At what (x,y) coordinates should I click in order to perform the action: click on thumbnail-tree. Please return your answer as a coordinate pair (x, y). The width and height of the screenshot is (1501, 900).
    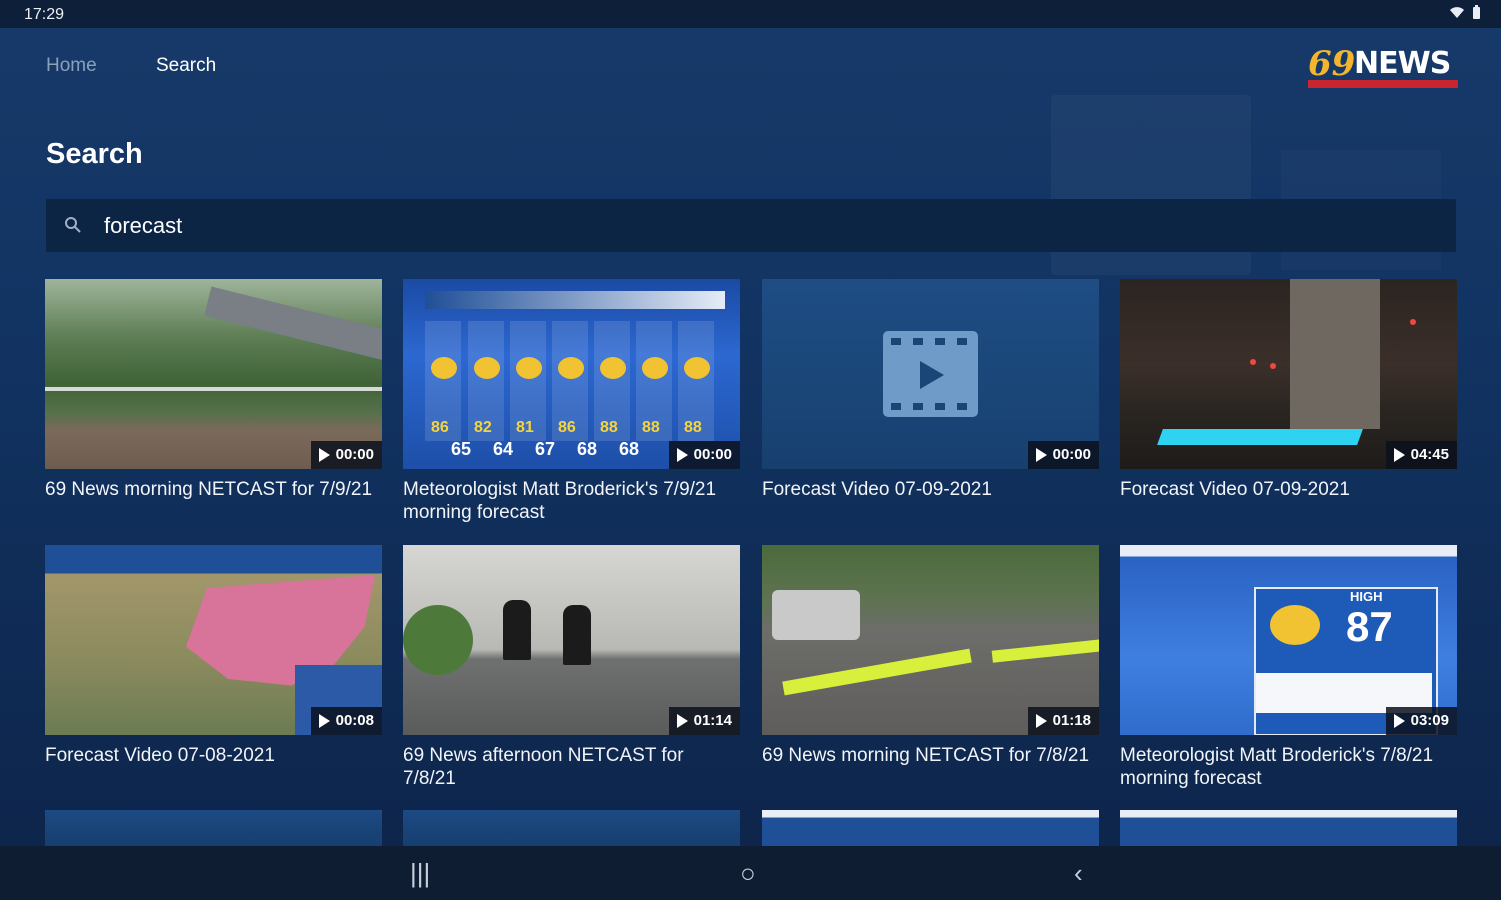
    Looking at the image, I should click on (438, 640).